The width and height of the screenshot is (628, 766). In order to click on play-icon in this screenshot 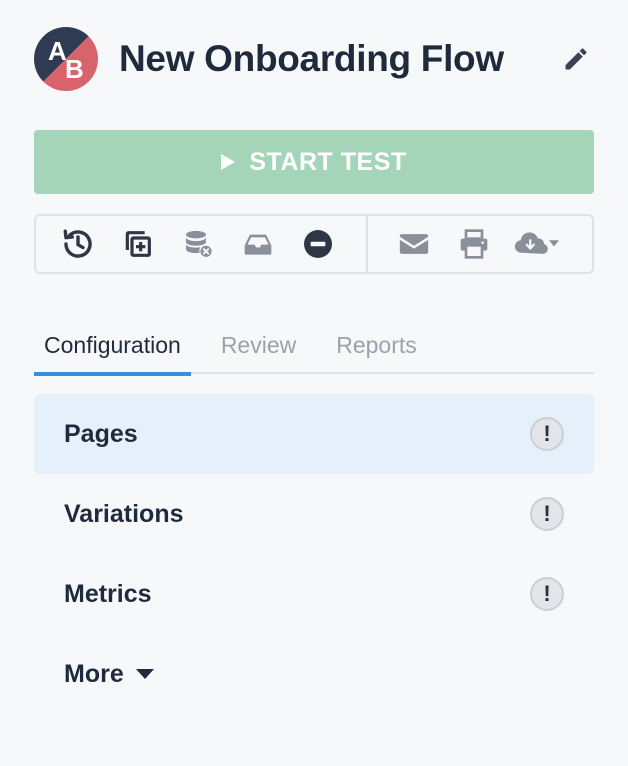, I will do `click(228, 162)`.